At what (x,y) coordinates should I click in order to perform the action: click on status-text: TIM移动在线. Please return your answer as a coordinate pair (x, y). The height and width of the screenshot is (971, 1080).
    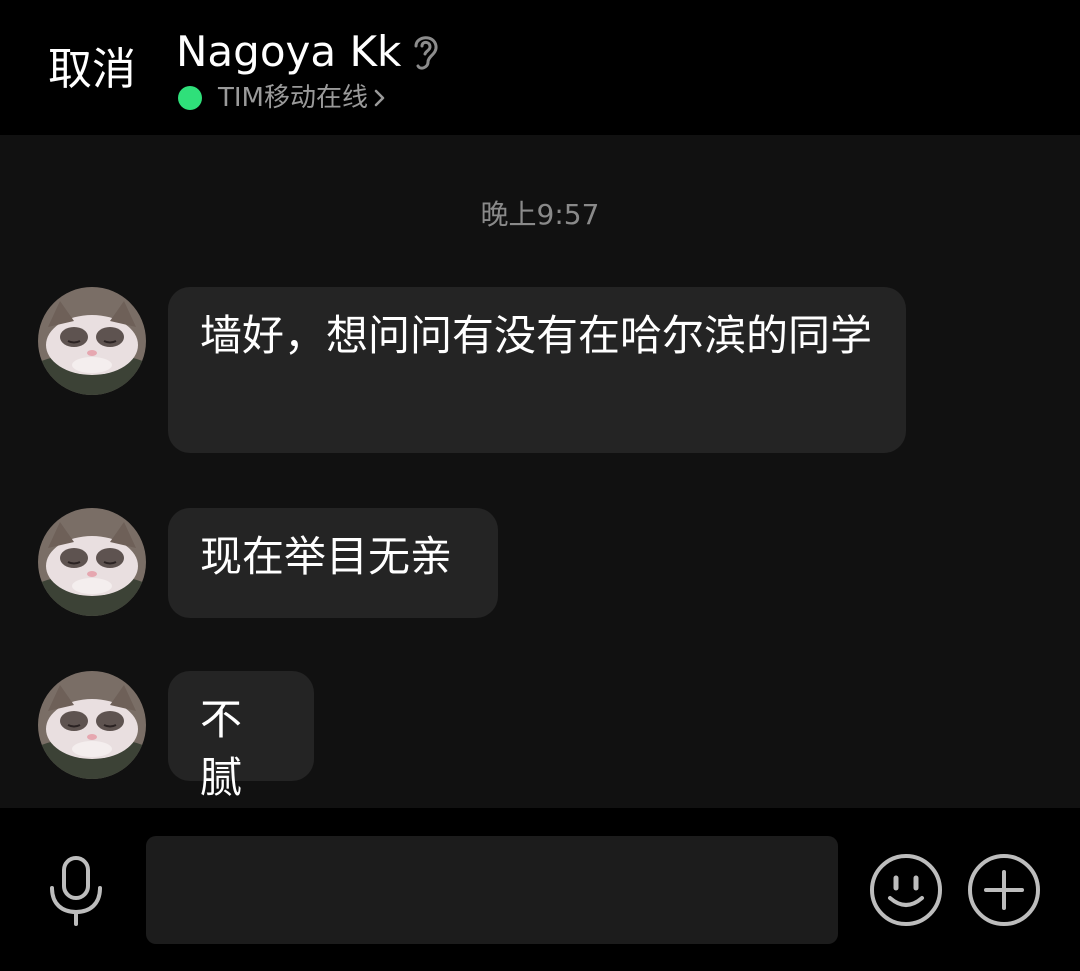
    Looking at the image, I should click on (293, 98).